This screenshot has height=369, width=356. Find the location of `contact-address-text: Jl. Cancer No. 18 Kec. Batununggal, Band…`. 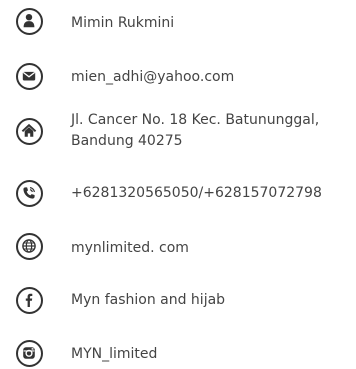

contact-address-text: Jl. Cancer No. 18 Kec. Batununggal, Band… is located at coordinates (213, 131).